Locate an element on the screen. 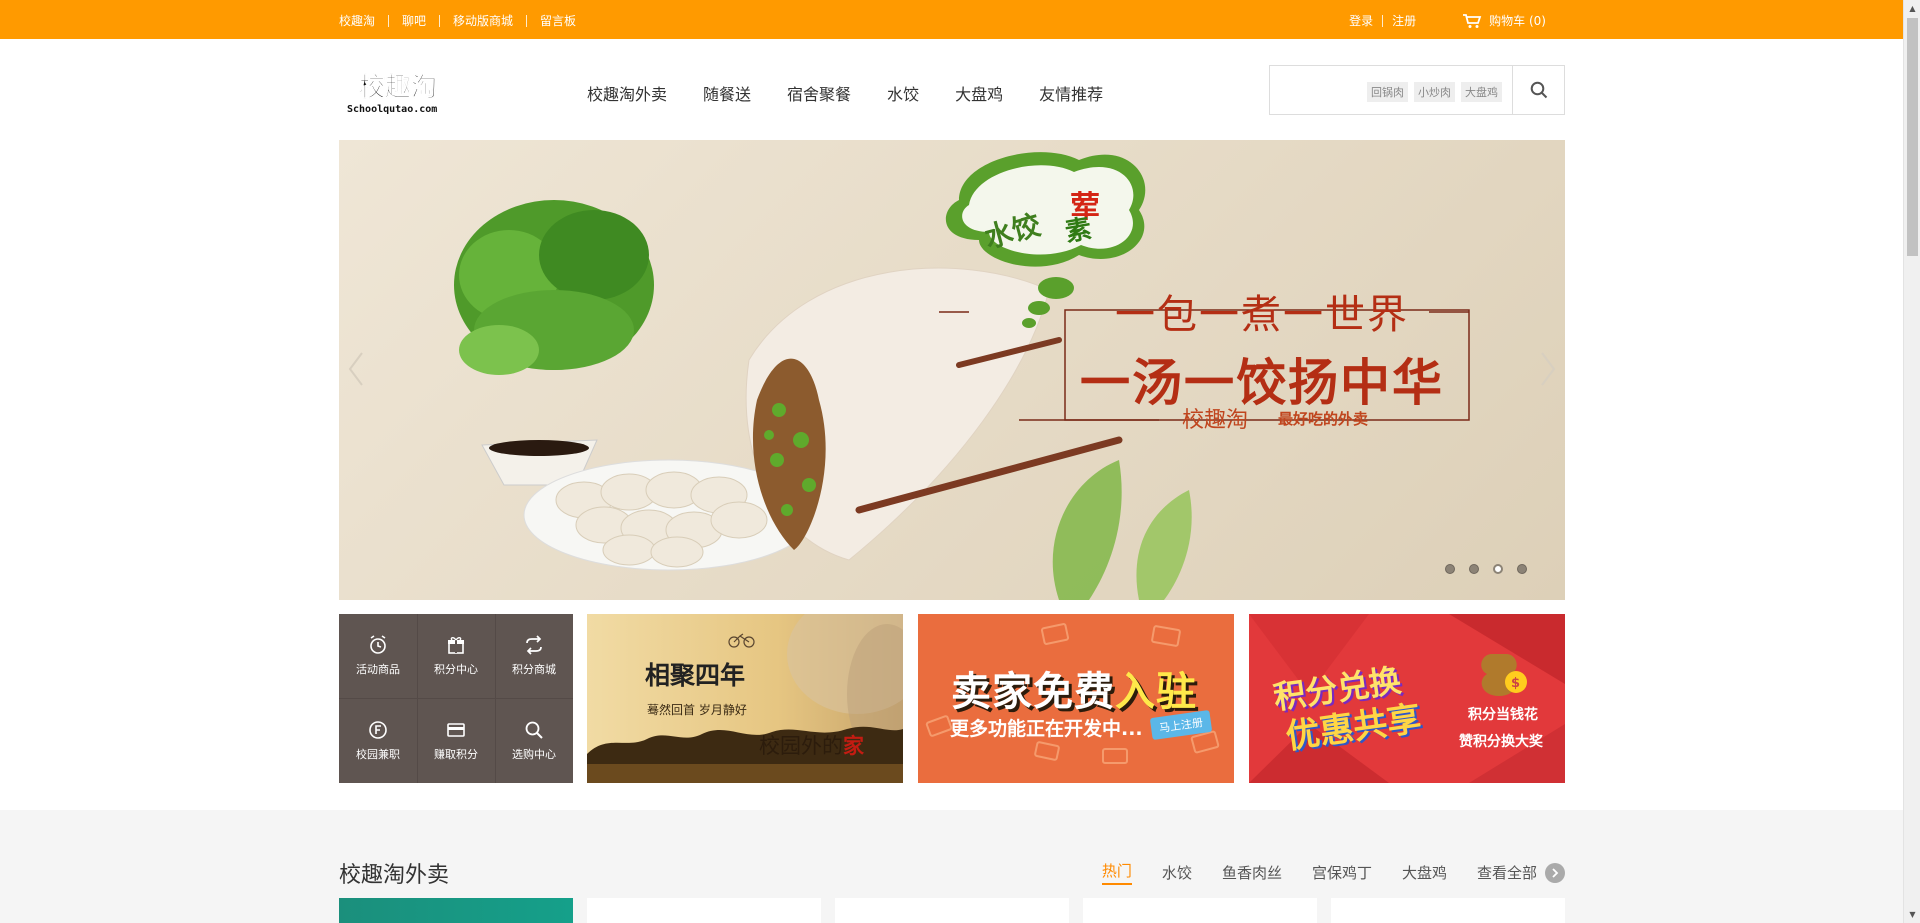 This screenshot has width=1920, height=923. banner-slogan: 最好吃的外卖 is located at coordinates (1323, 419).